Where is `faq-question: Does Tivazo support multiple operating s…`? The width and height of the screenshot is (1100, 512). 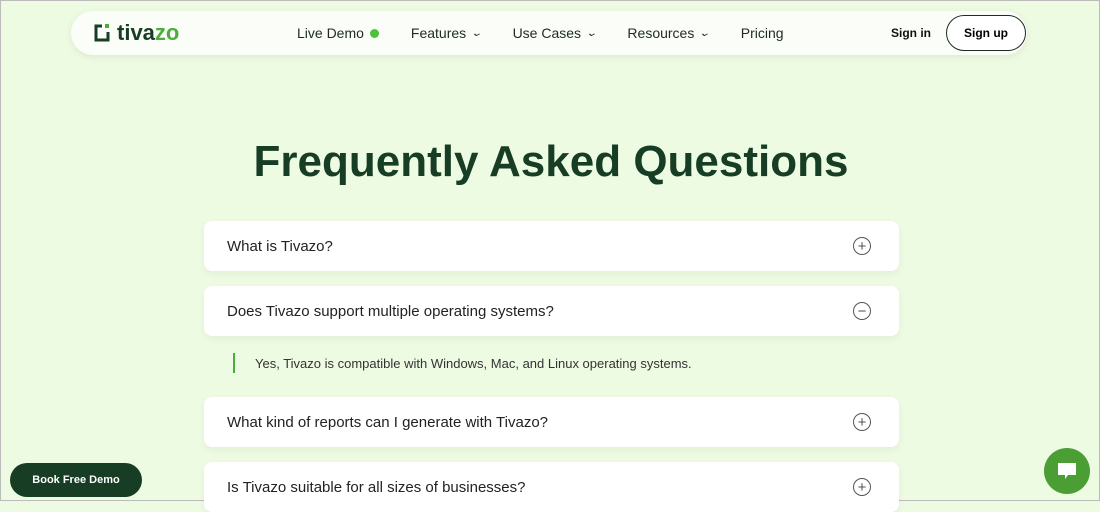 faq-question: Does Tivazo support multiple operating s… is located at coordinates (390, 311).